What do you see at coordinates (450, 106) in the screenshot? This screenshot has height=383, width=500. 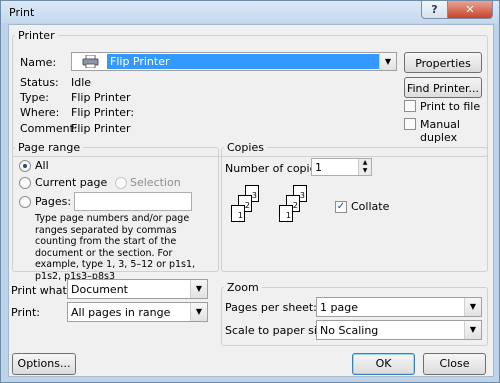 I see `print-to-file-label: Print to file` at bounding box center [450, 106].